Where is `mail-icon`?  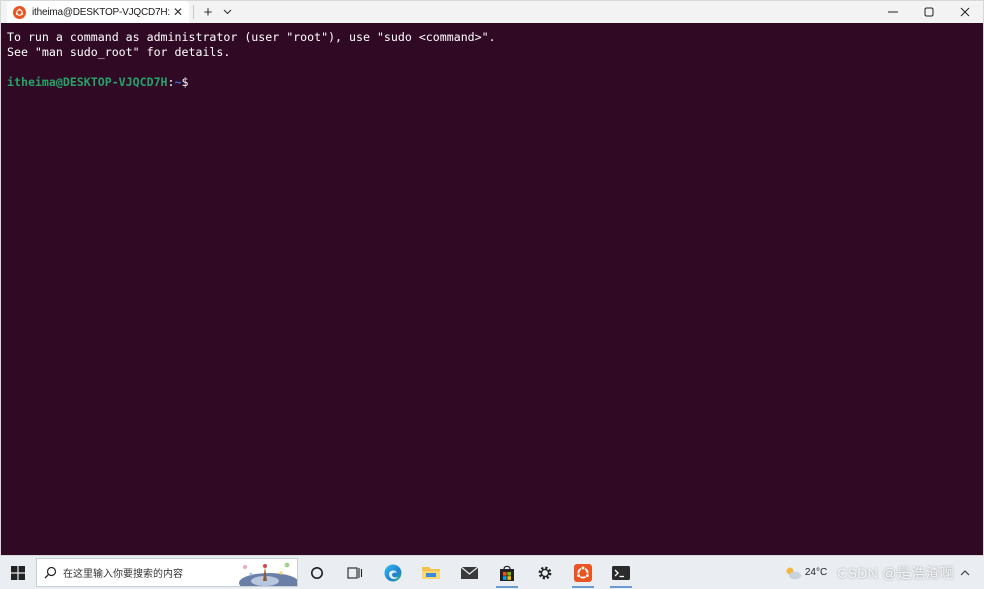
mail-icon is located at coordinates (469, 572).